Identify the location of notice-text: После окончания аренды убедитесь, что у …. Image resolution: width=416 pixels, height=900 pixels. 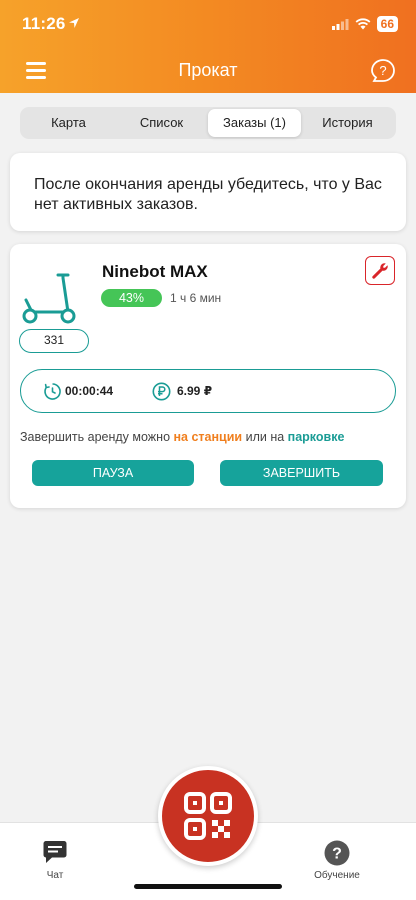
(208, 194).